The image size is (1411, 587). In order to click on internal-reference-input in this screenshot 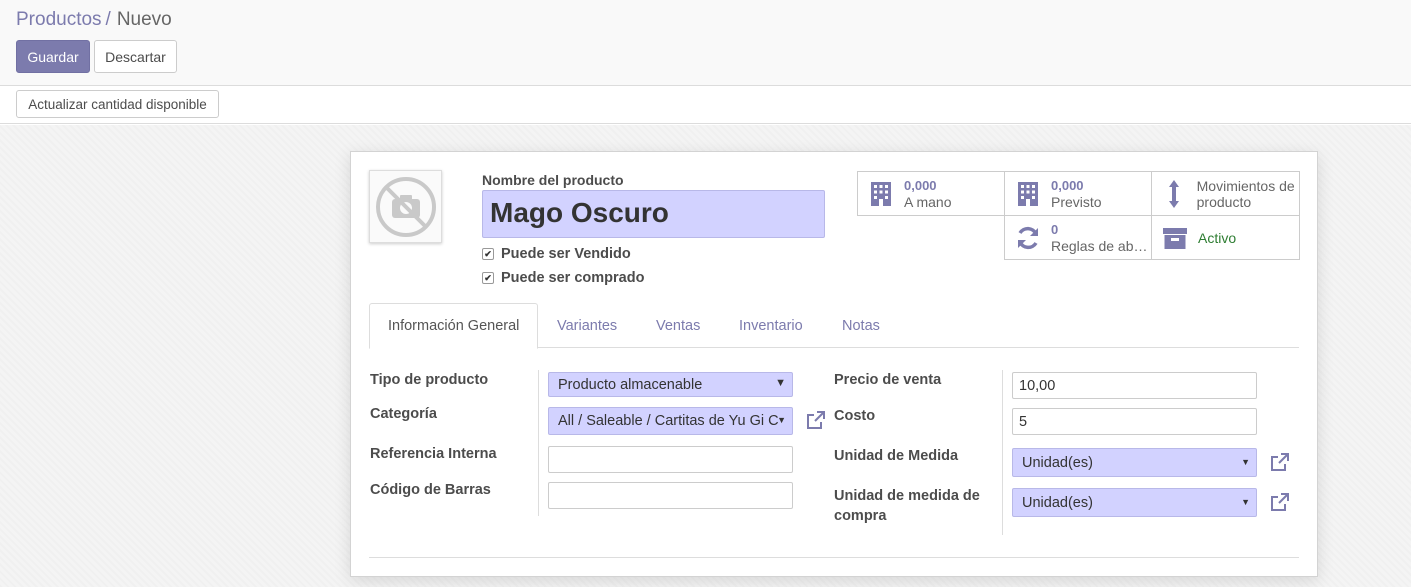, I will do `click(670, 459)`.